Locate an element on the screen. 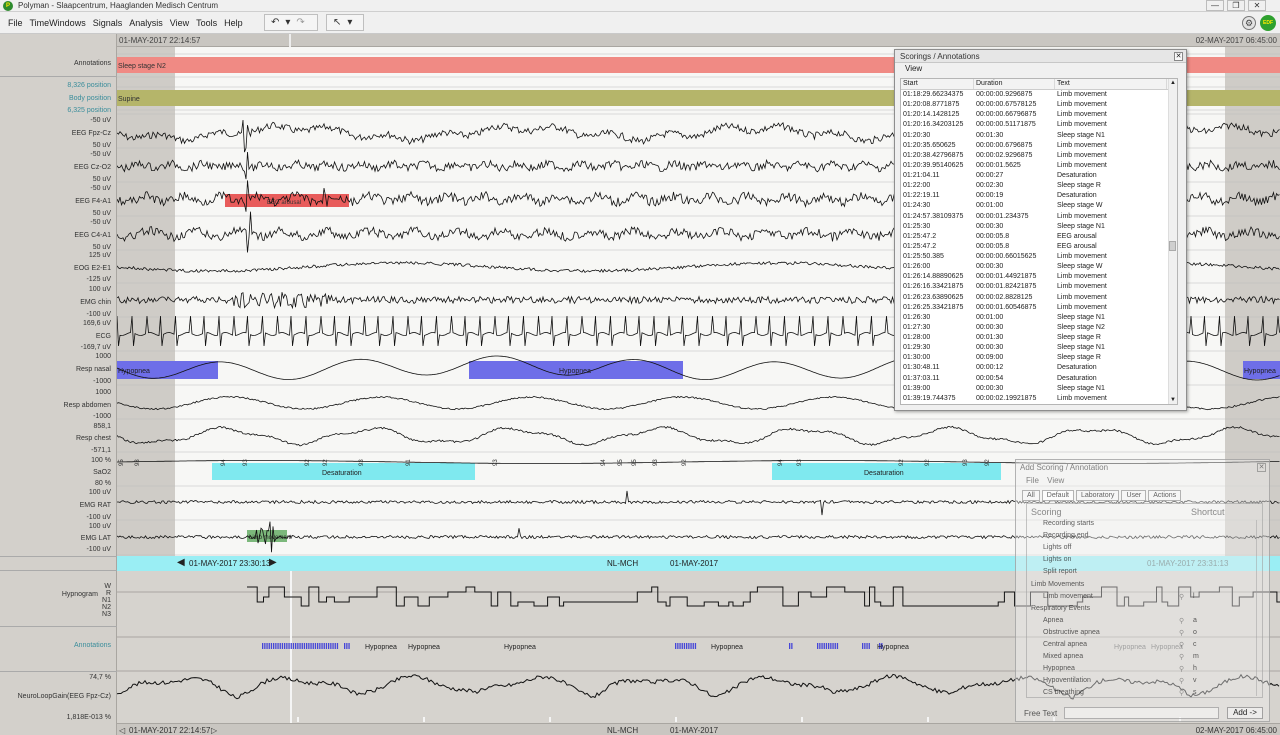  timeline-cursor is located at coordinates (290, 40).